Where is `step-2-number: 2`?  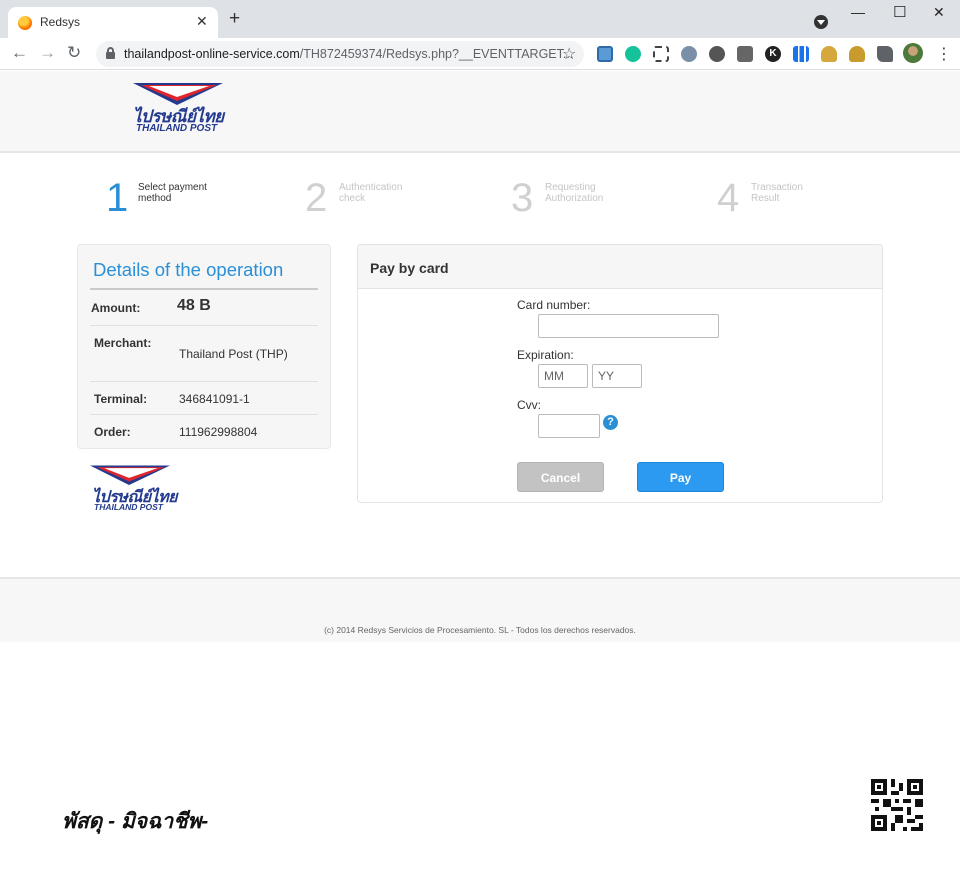
step-2-number: 2 is located at coordinates (316, 198).